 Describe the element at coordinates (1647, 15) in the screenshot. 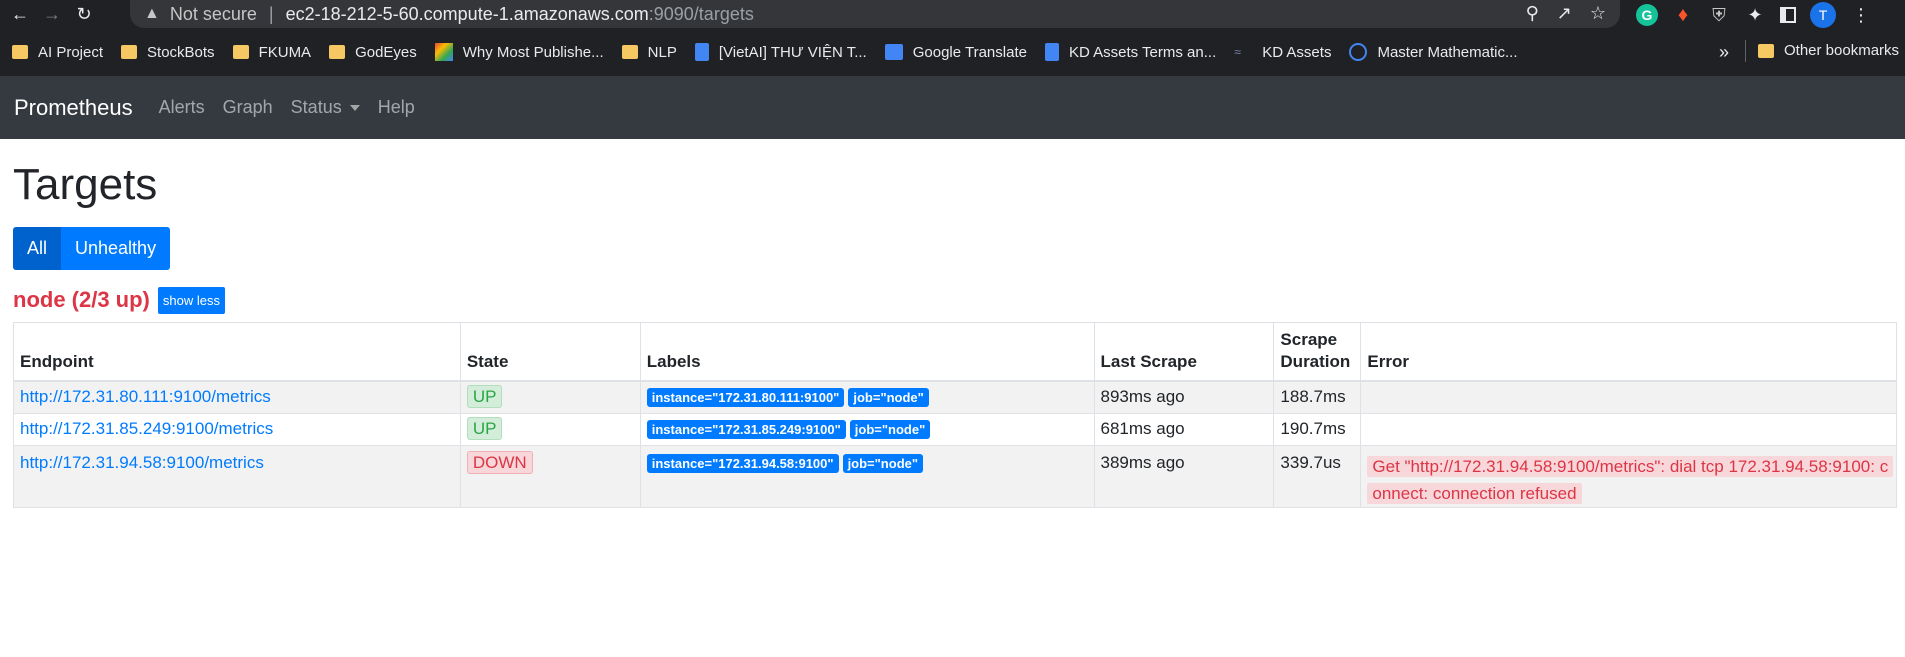

I see `grammarly-icon: G` at that location.